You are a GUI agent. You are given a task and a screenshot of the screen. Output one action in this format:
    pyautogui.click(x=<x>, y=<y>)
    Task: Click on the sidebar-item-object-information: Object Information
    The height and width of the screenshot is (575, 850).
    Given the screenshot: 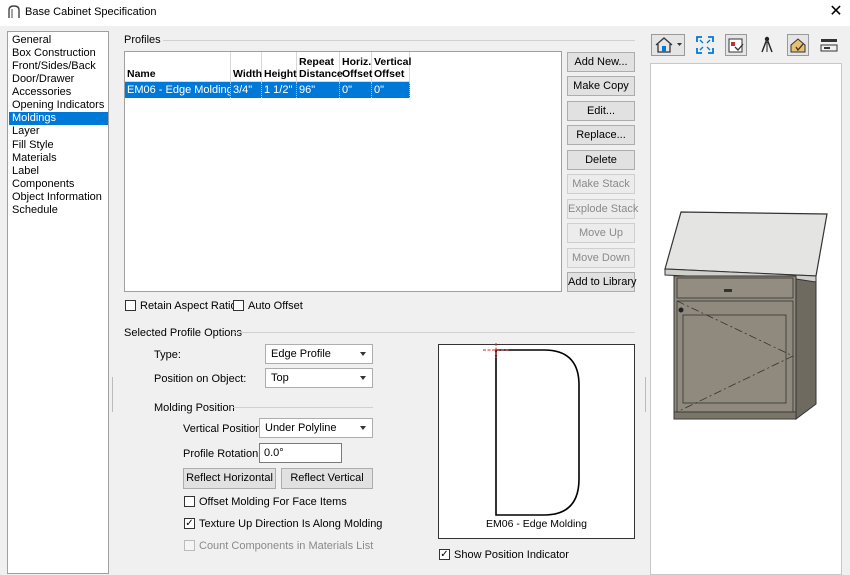 What is the action you would take?
    pyautogui.click(x=58, y=197)
    